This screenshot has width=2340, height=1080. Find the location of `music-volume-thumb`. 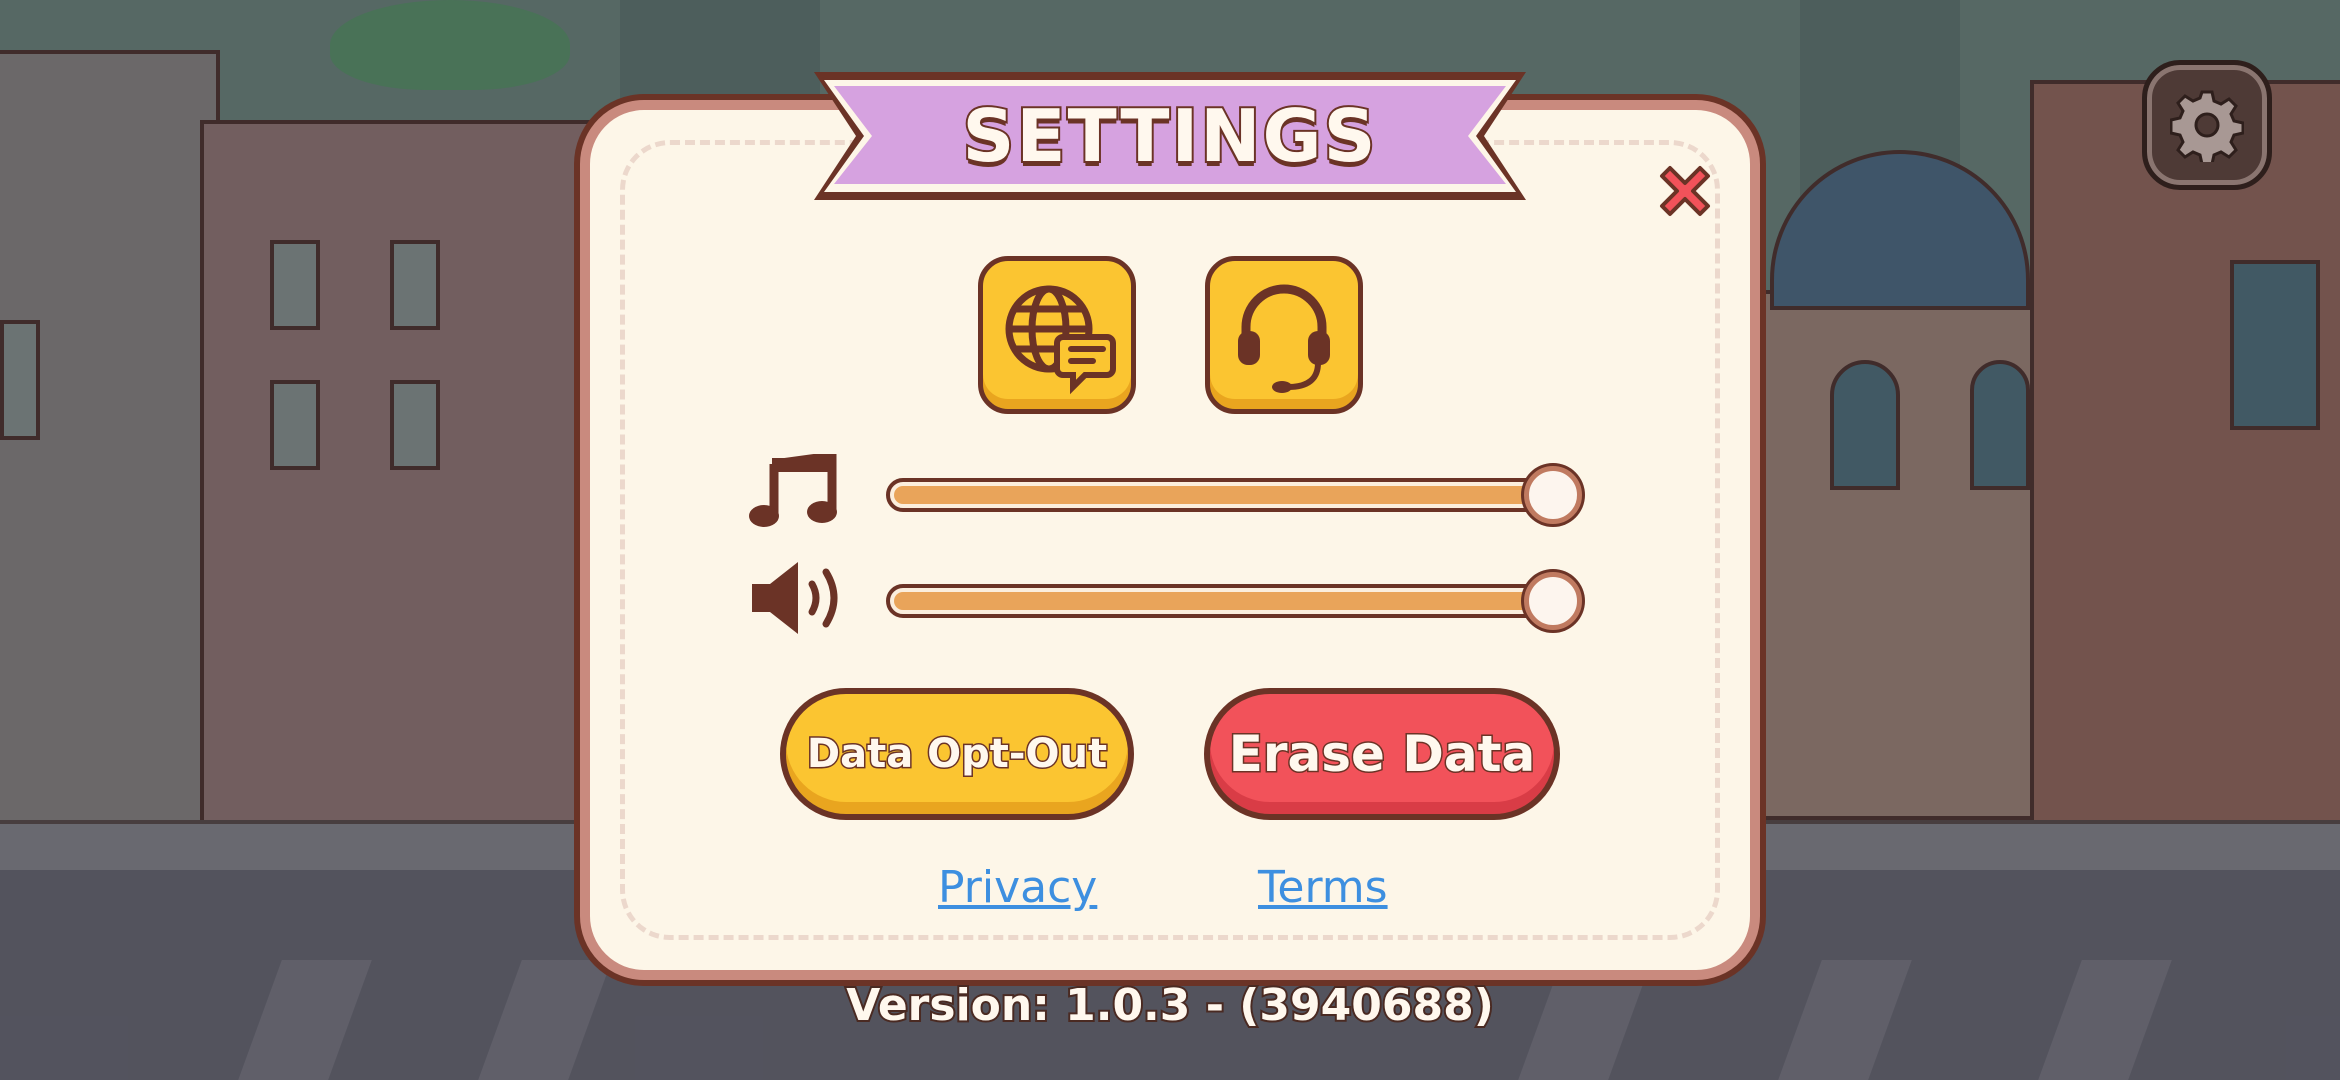

music-volume-thumb is located at coordinates (1553, 495).